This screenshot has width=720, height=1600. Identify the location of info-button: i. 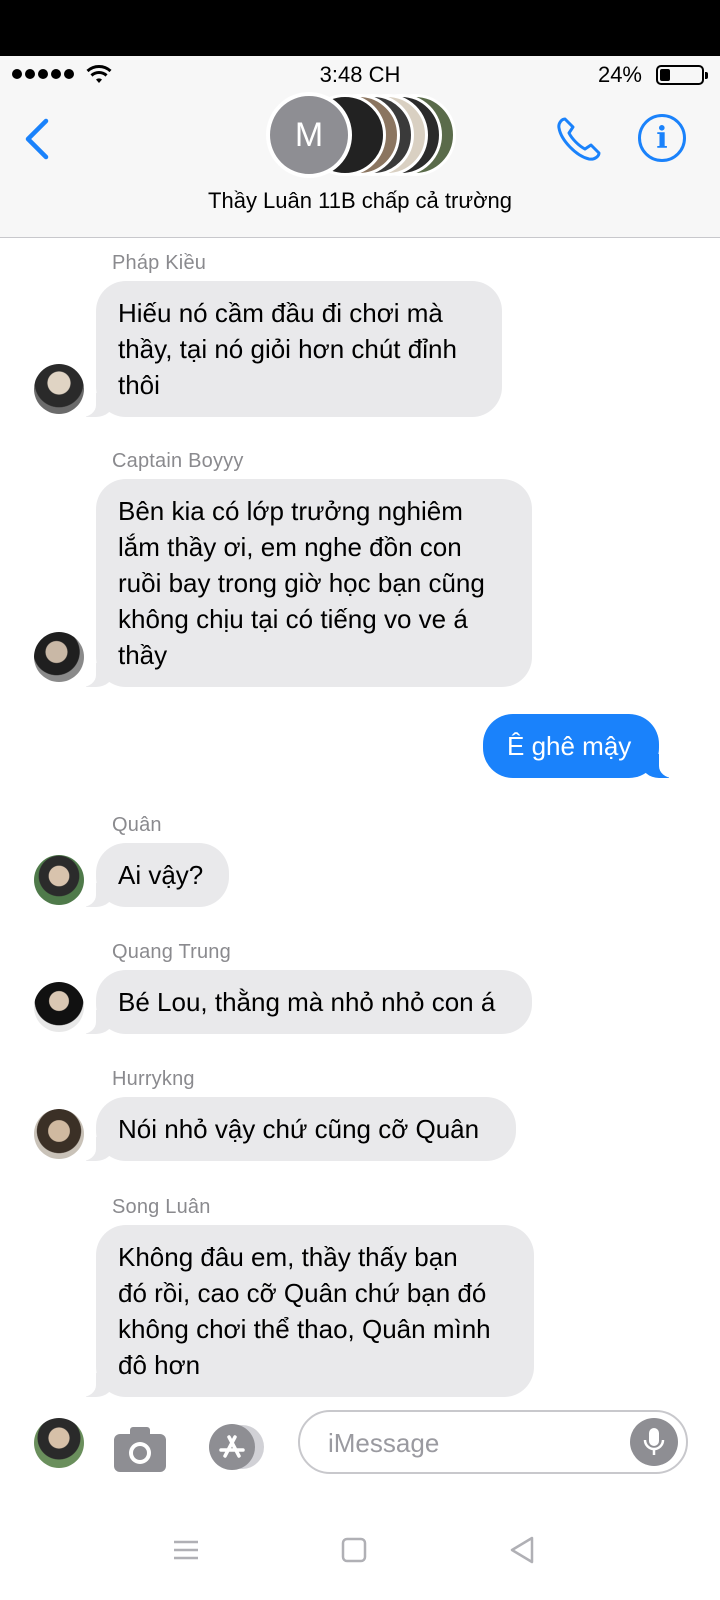
(662, 138).